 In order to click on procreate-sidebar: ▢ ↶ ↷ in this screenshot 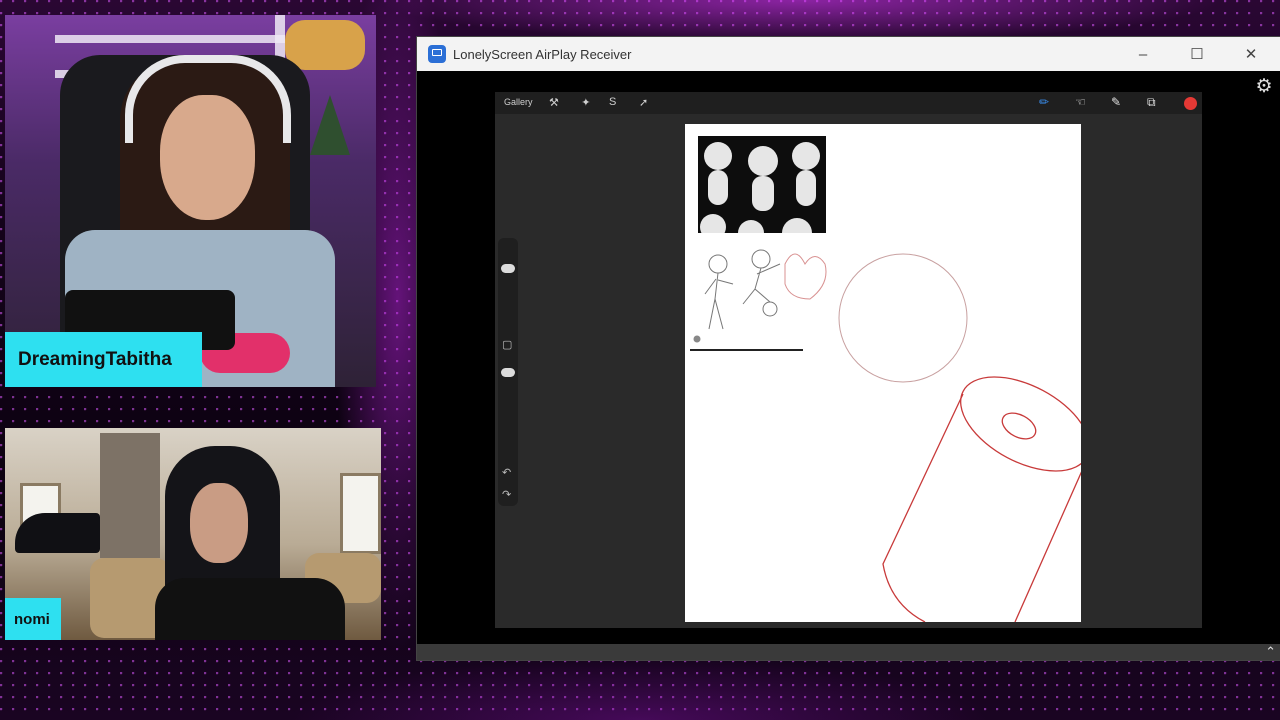, I will do `click(508, 372)`.